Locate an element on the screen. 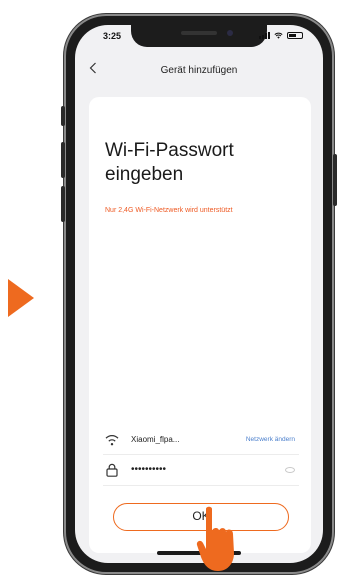 The height and width of the screenshot is (577, 346). change-network-link: Netzwerk ändern is located at coordinates (270, 439).